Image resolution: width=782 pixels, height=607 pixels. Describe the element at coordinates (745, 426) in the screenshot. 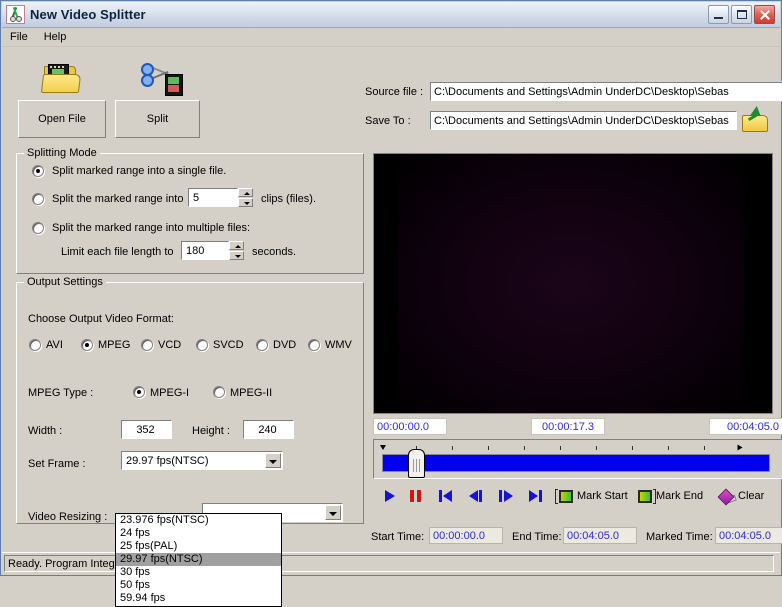

I see `timeline-total-time: 00:04:05.0` at that location.